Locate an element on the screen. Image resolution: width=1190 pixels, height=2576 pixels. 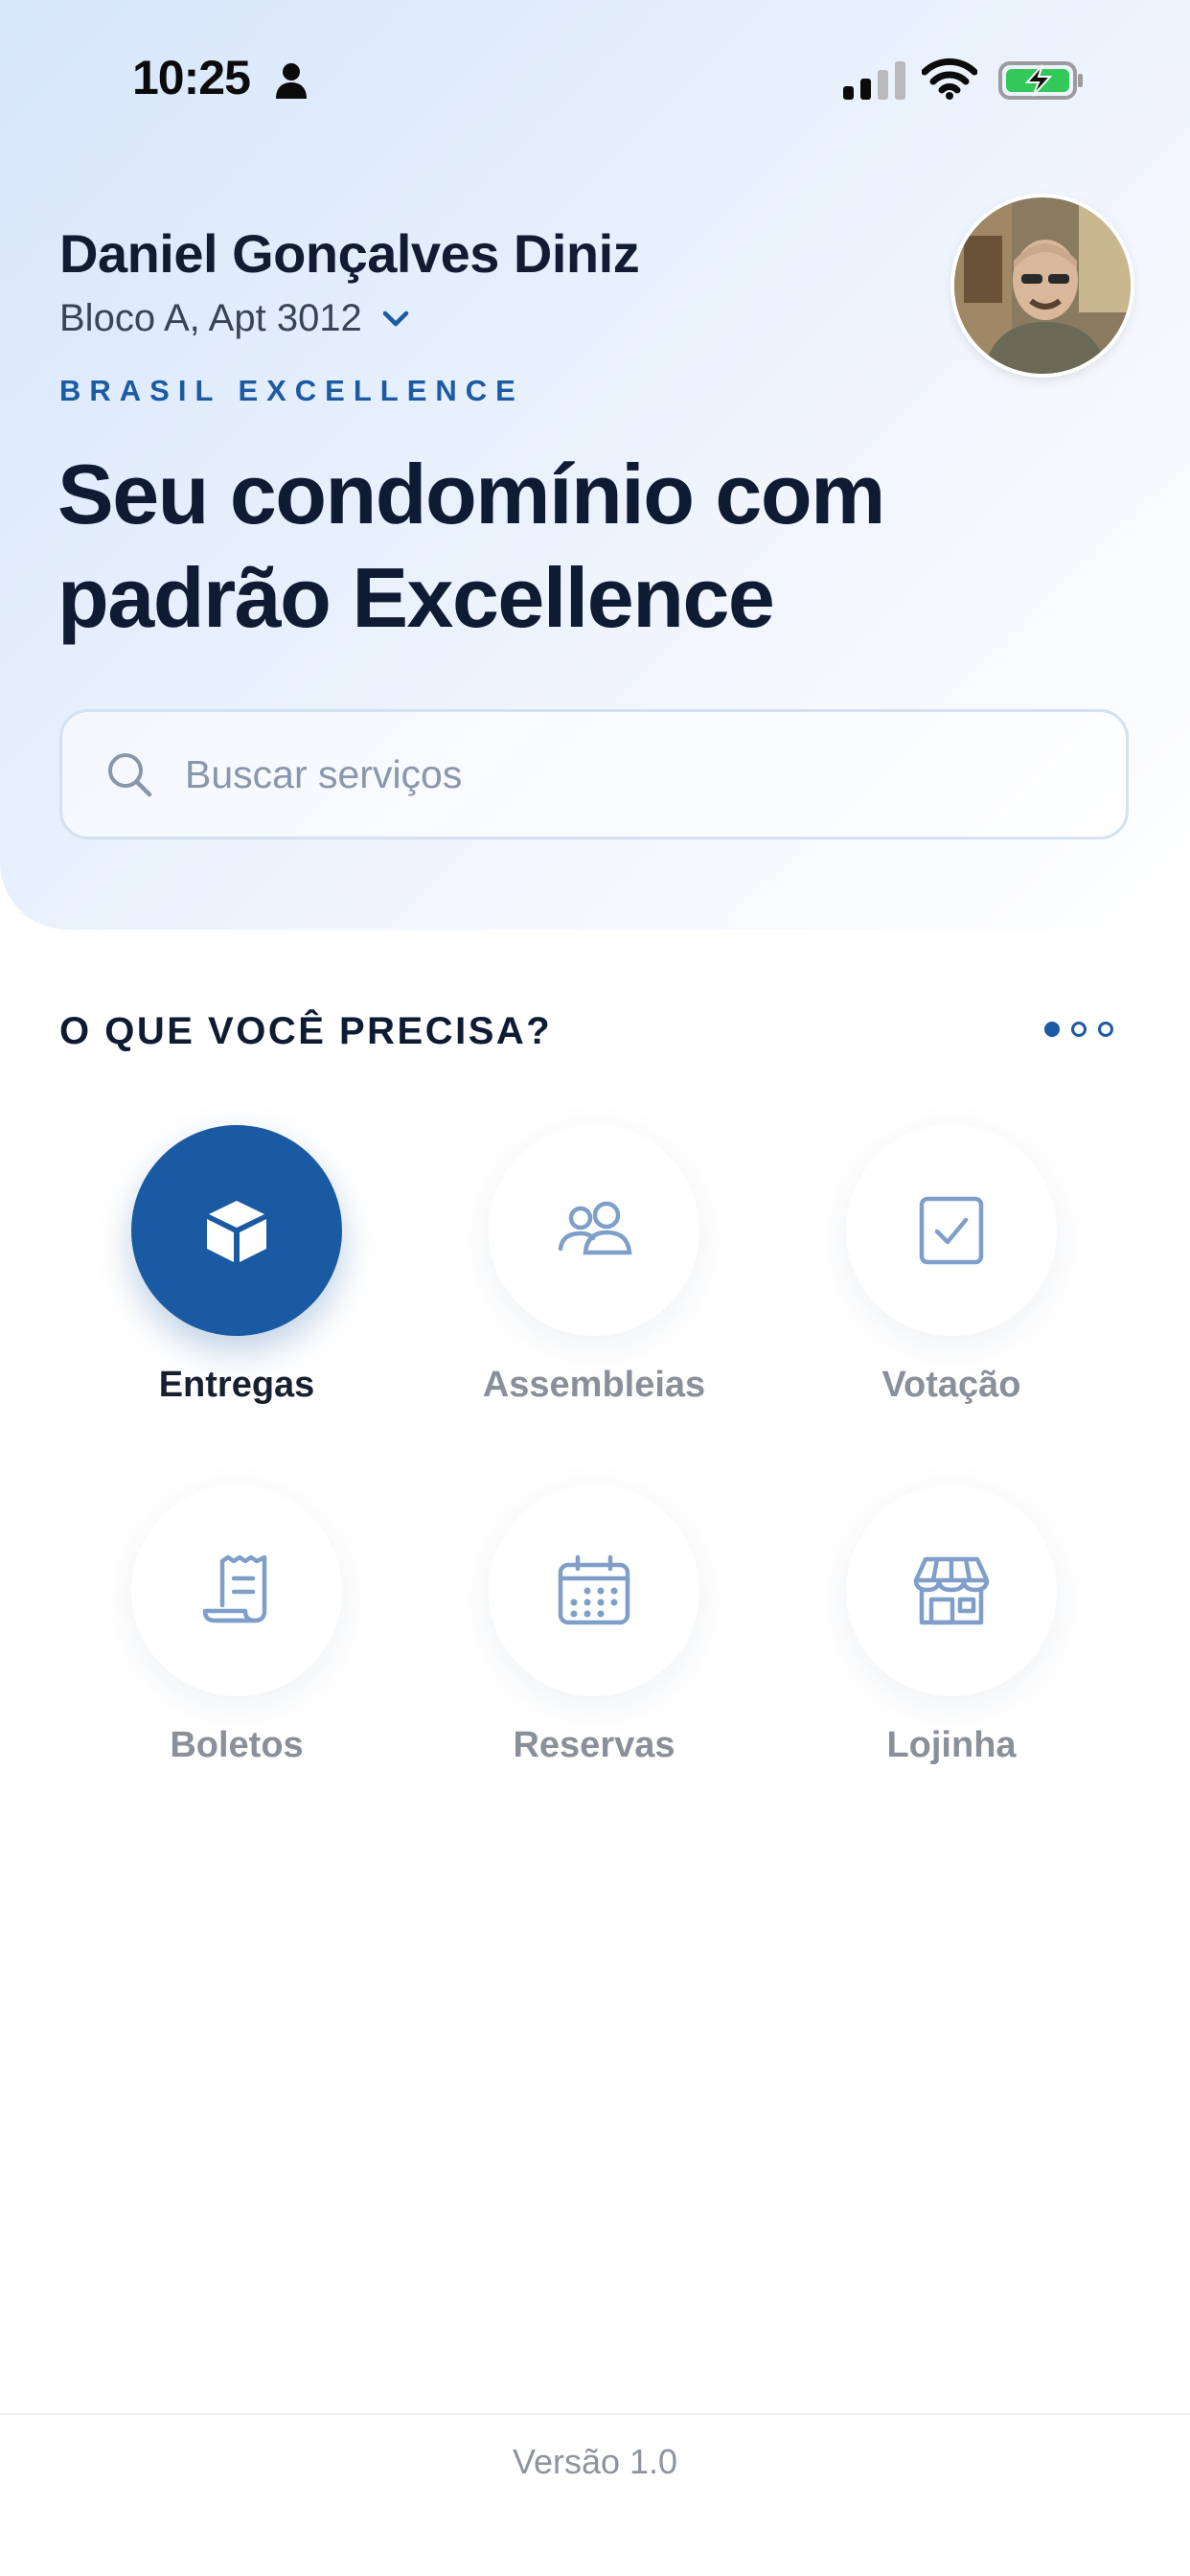
service-label: Assembleias is located at coordinates (594, 1385).